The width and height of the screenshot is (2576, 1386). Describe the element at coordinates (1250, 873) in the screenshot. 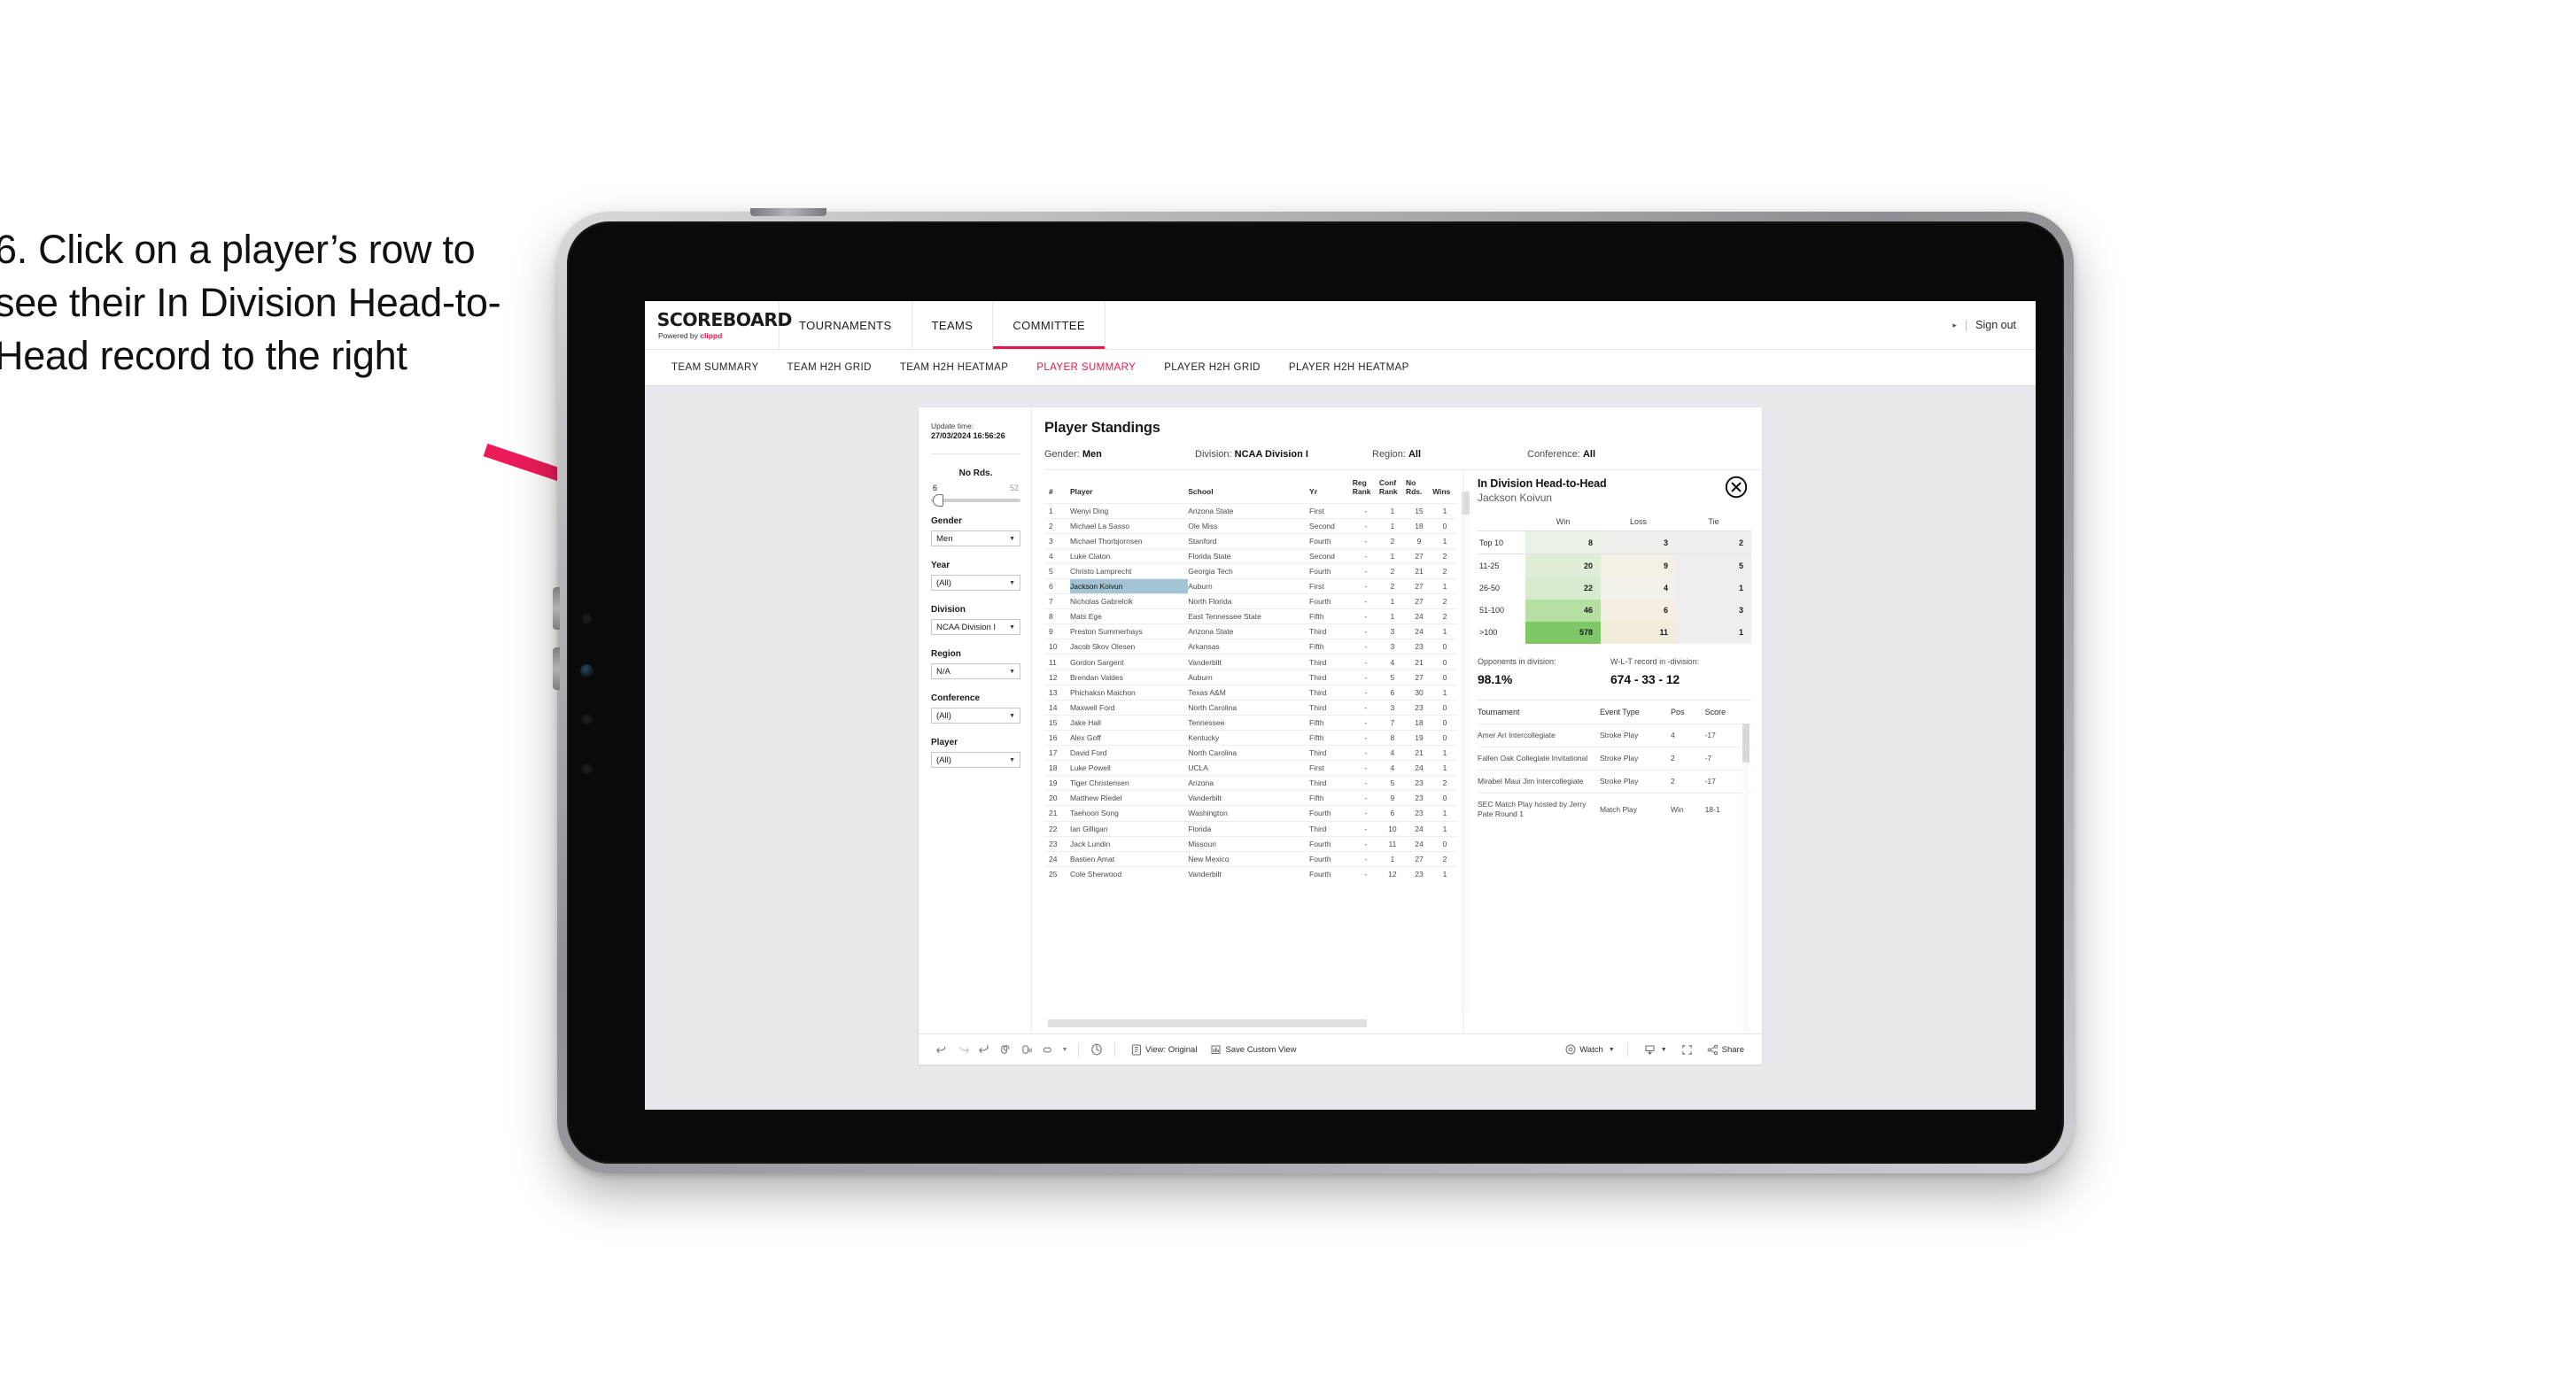

I see `table-row: 25 Cole Sherwood Vanderbilt Fourth -12 23 1` at that location.